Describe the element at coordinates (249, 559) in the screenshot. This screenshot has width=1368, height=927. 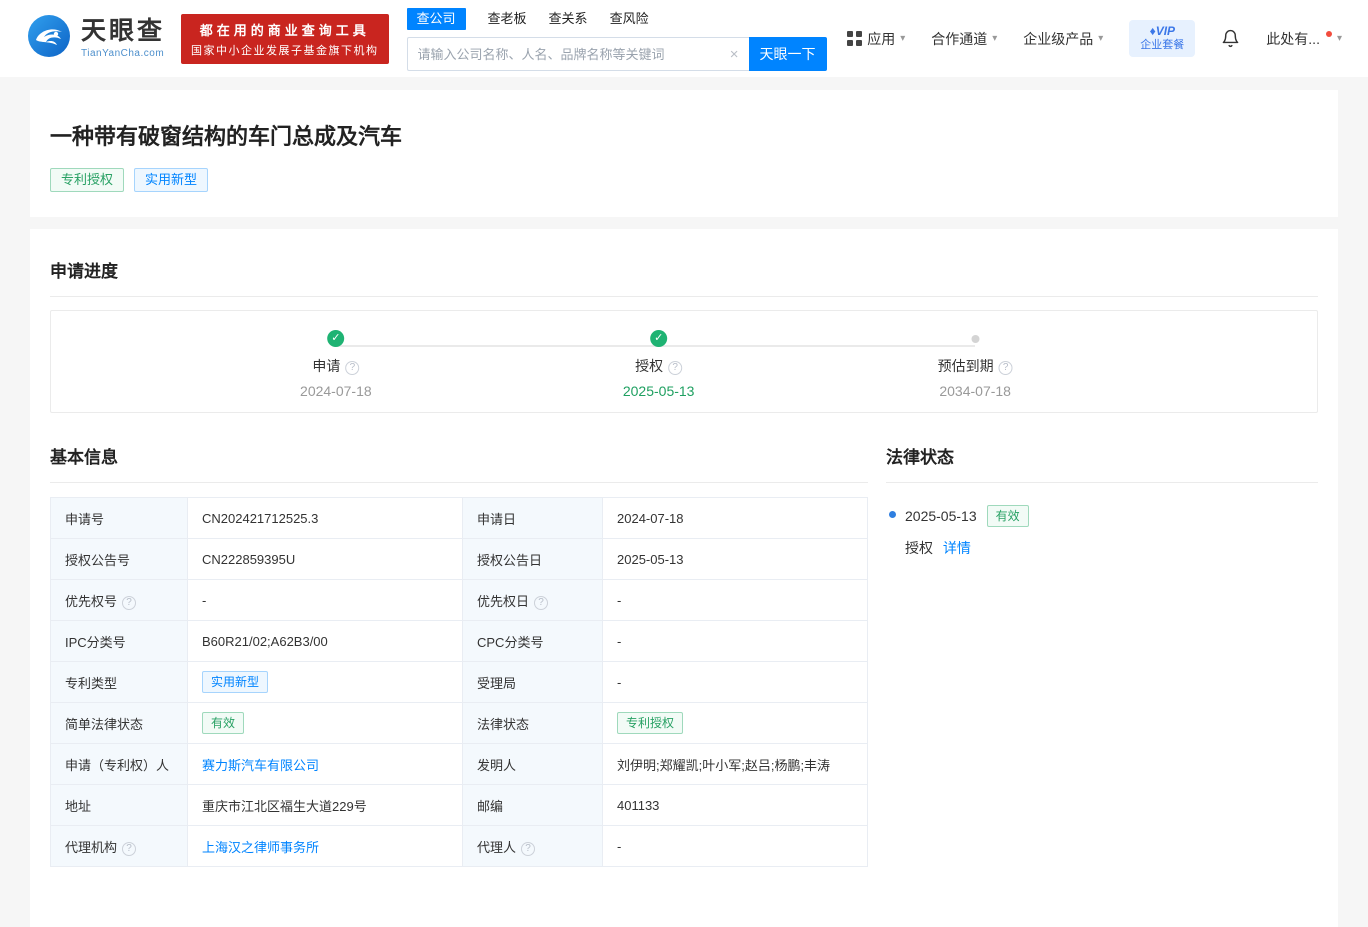
I see `field-value: CN222859395U` at that location.